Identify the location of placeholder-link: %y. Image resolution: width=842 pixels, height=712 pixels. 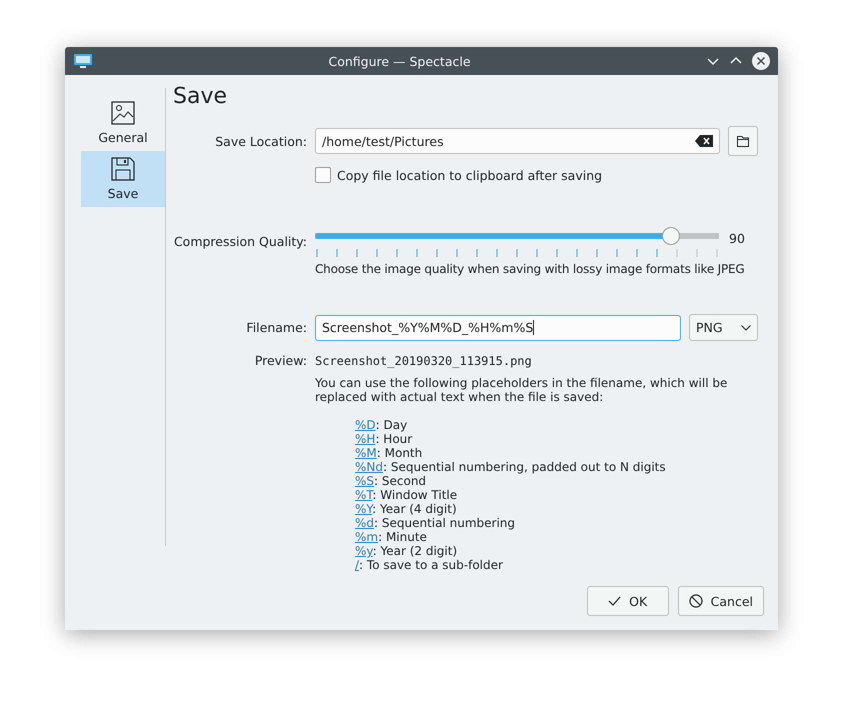
(364, 551).